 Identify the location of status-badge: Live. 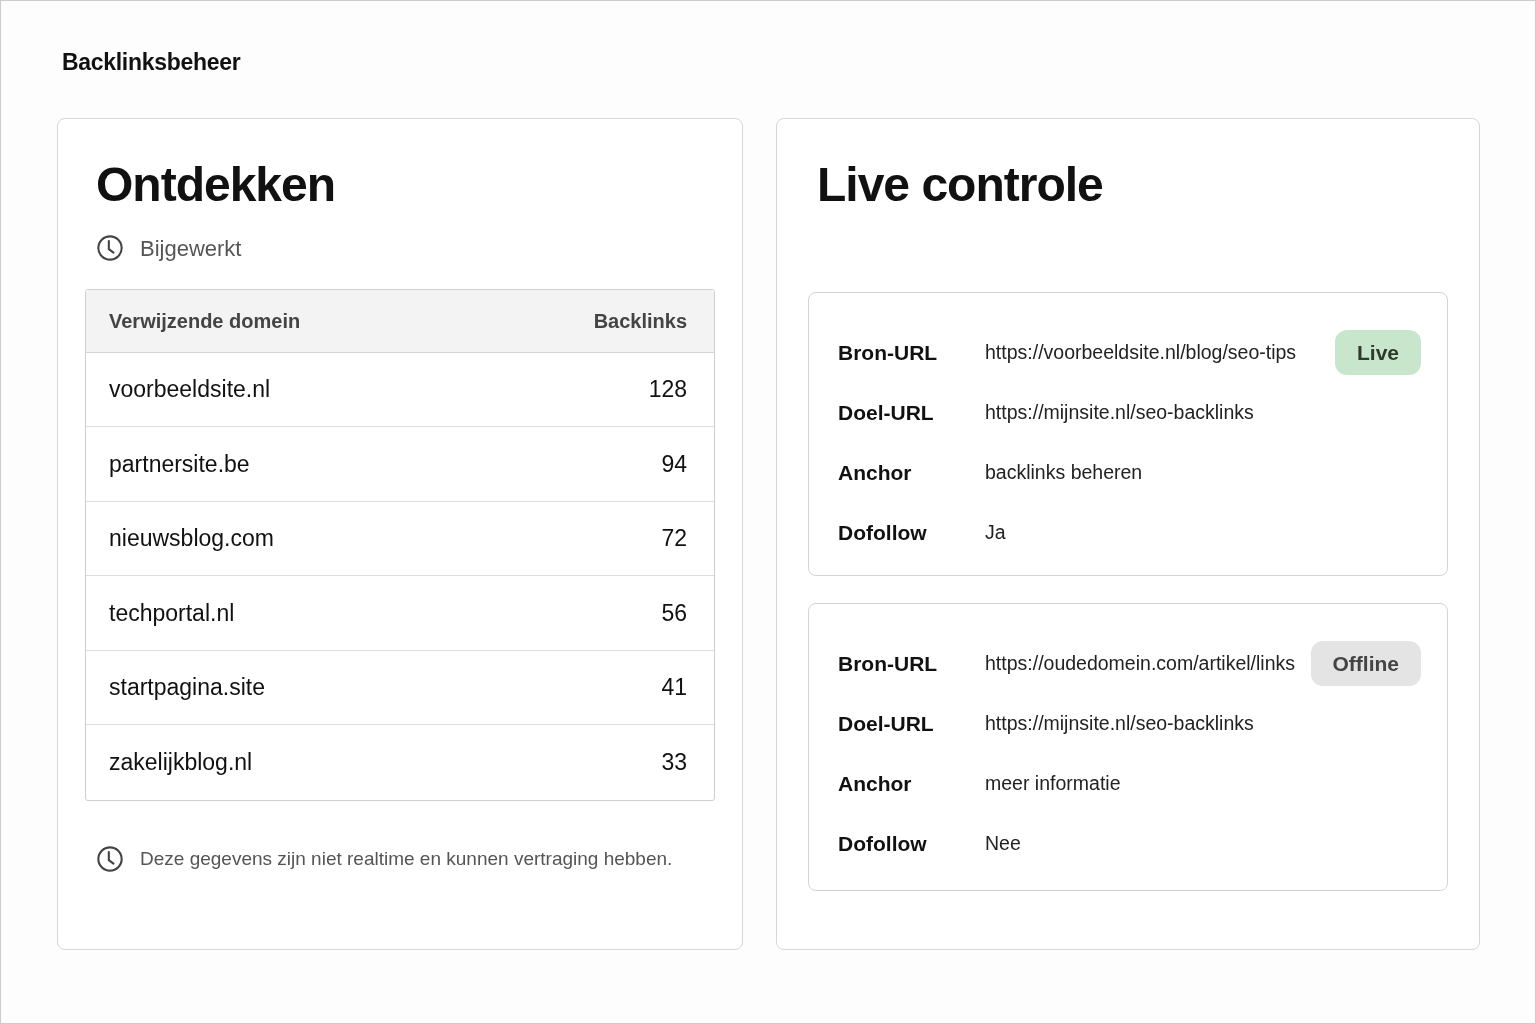
(1377, 353).